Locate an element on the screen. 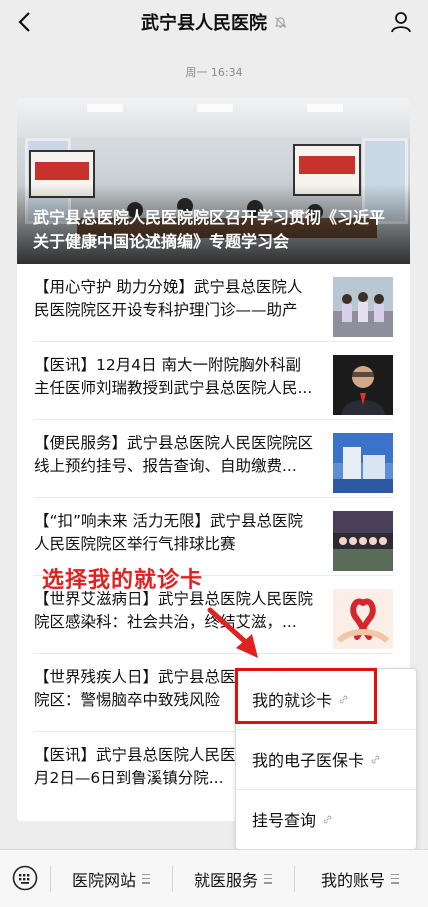  tab-my-account: 我的账号 is located at coordinates (360, 878).